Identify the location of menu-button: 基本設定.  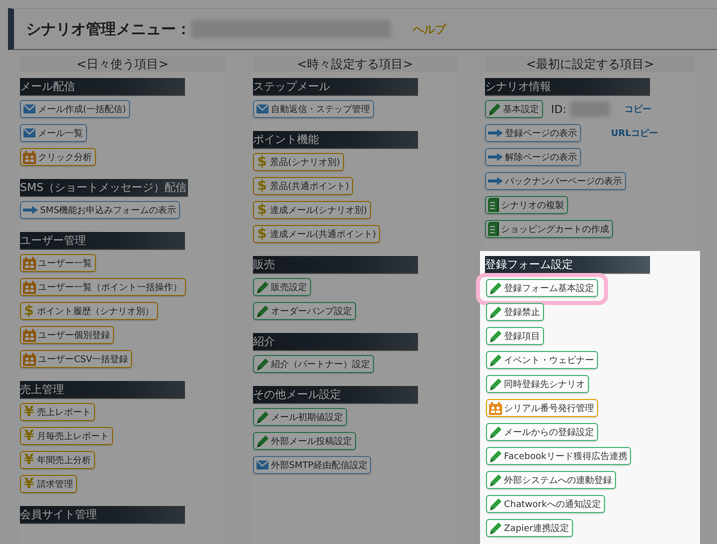
(514, 109).